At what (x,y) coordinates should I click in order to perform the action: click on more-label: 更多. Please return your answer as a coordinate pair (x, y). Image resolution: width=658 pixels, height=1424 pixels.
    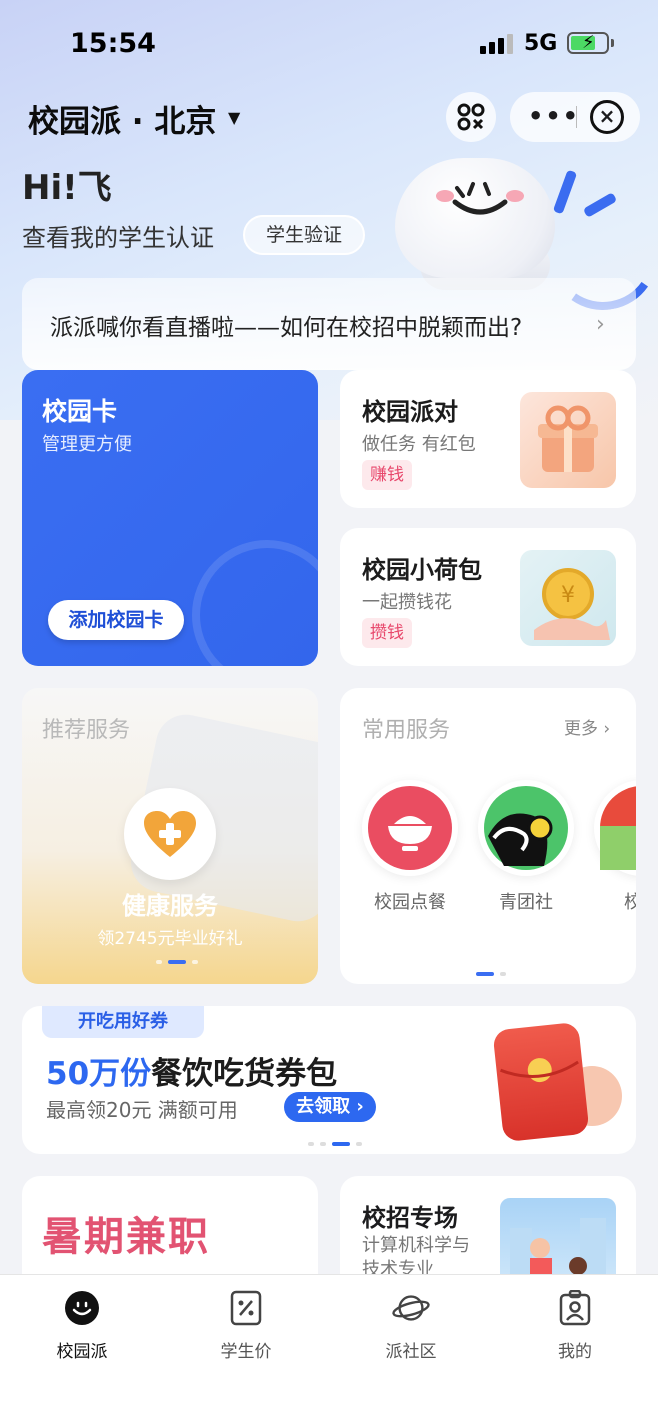
    Looking at the image, I should click on (581, 729).